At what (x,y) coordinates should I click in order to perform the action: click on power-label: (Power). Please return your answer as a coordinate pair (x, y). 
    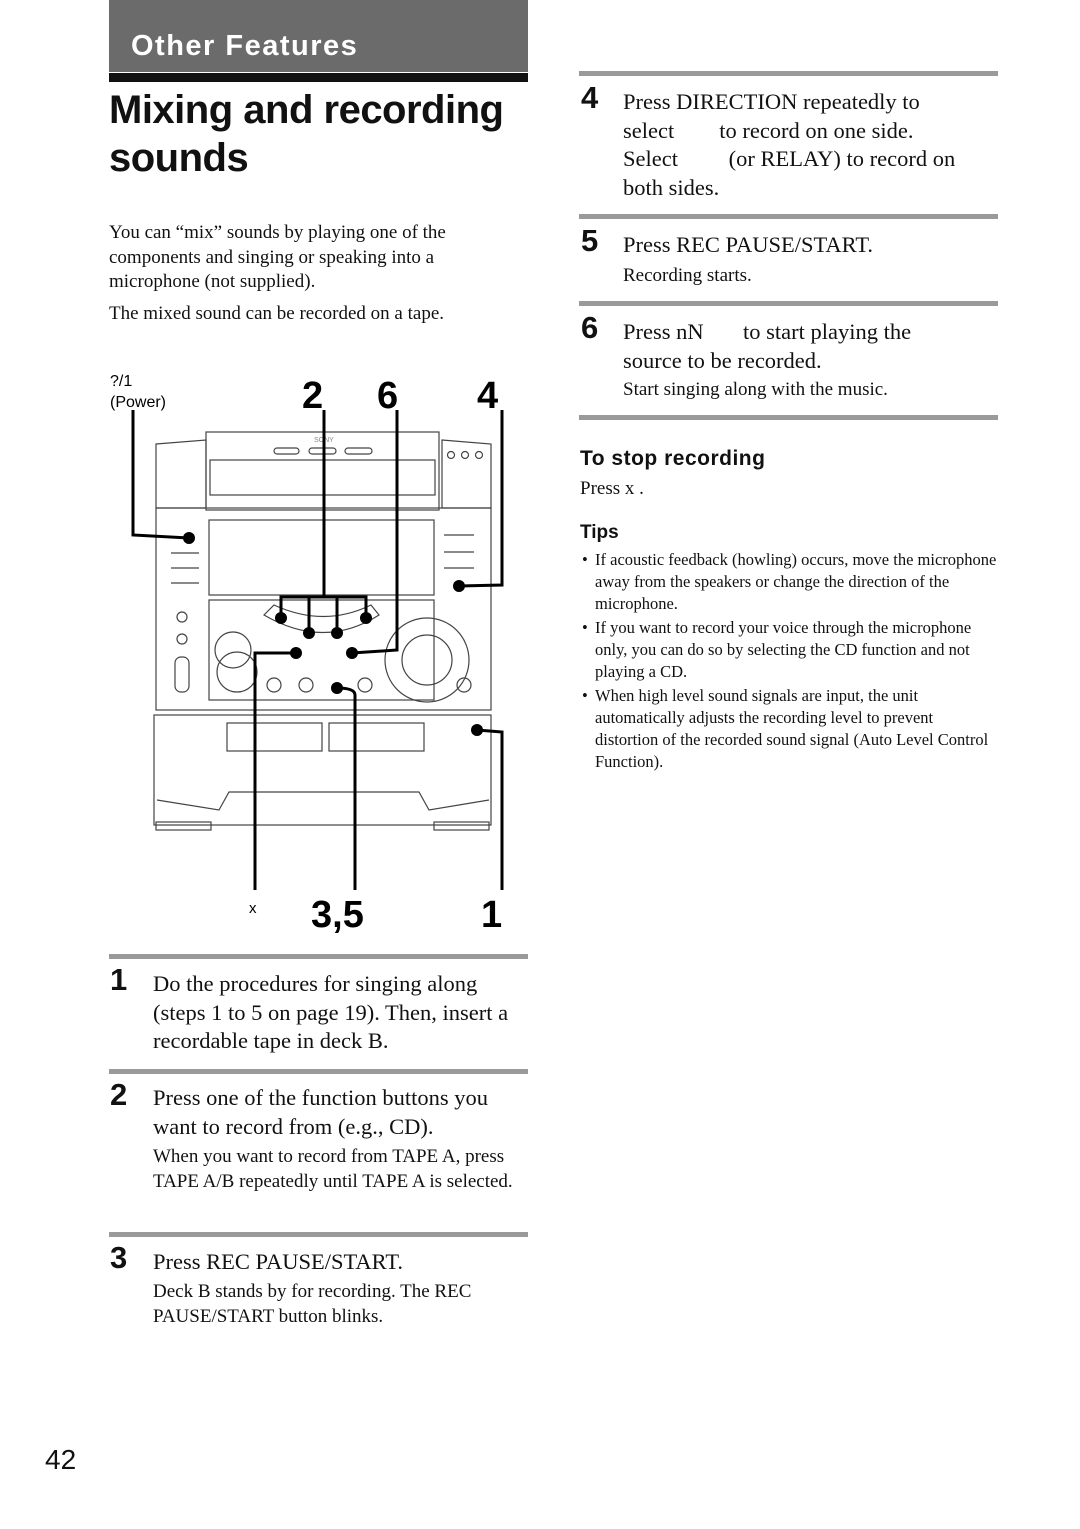
    Looking at the image, I should click on (138, 402).